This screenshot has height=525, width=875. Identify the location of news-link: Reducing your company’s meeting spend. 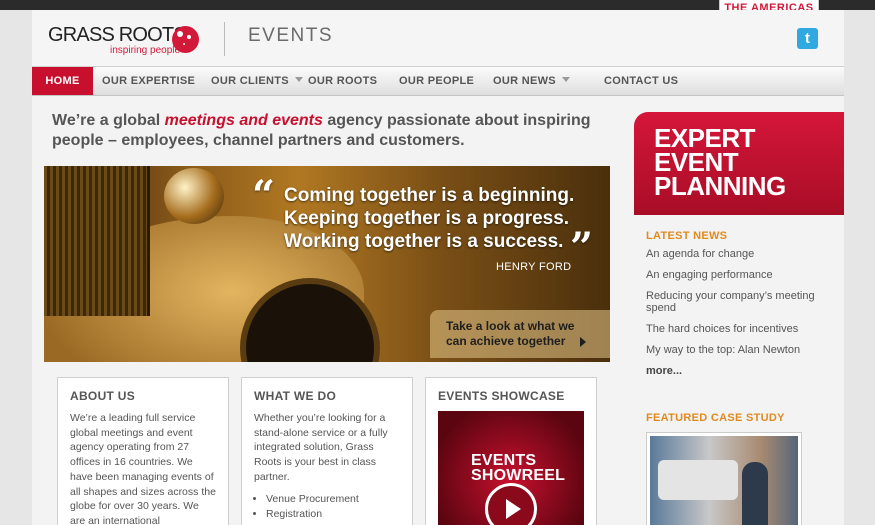
(731, 302).